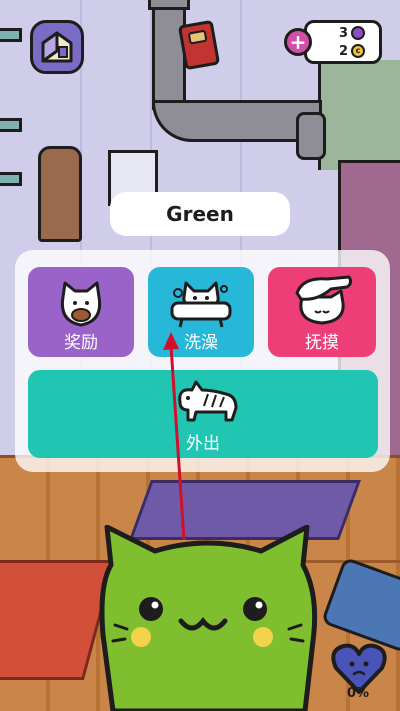 The image size is (400, 711). Describe the element at coordinates (200, 214) in the screenshot. I see `pet-name-label: Green` at that location.